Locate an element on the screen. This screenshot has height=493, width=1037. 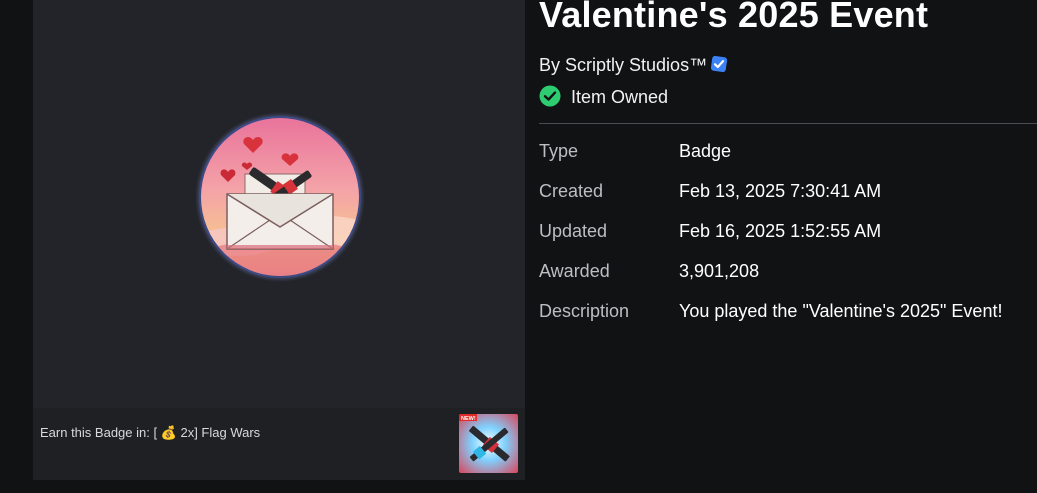
detail-value: 3,901,208 is located at coordinates (719, 271).